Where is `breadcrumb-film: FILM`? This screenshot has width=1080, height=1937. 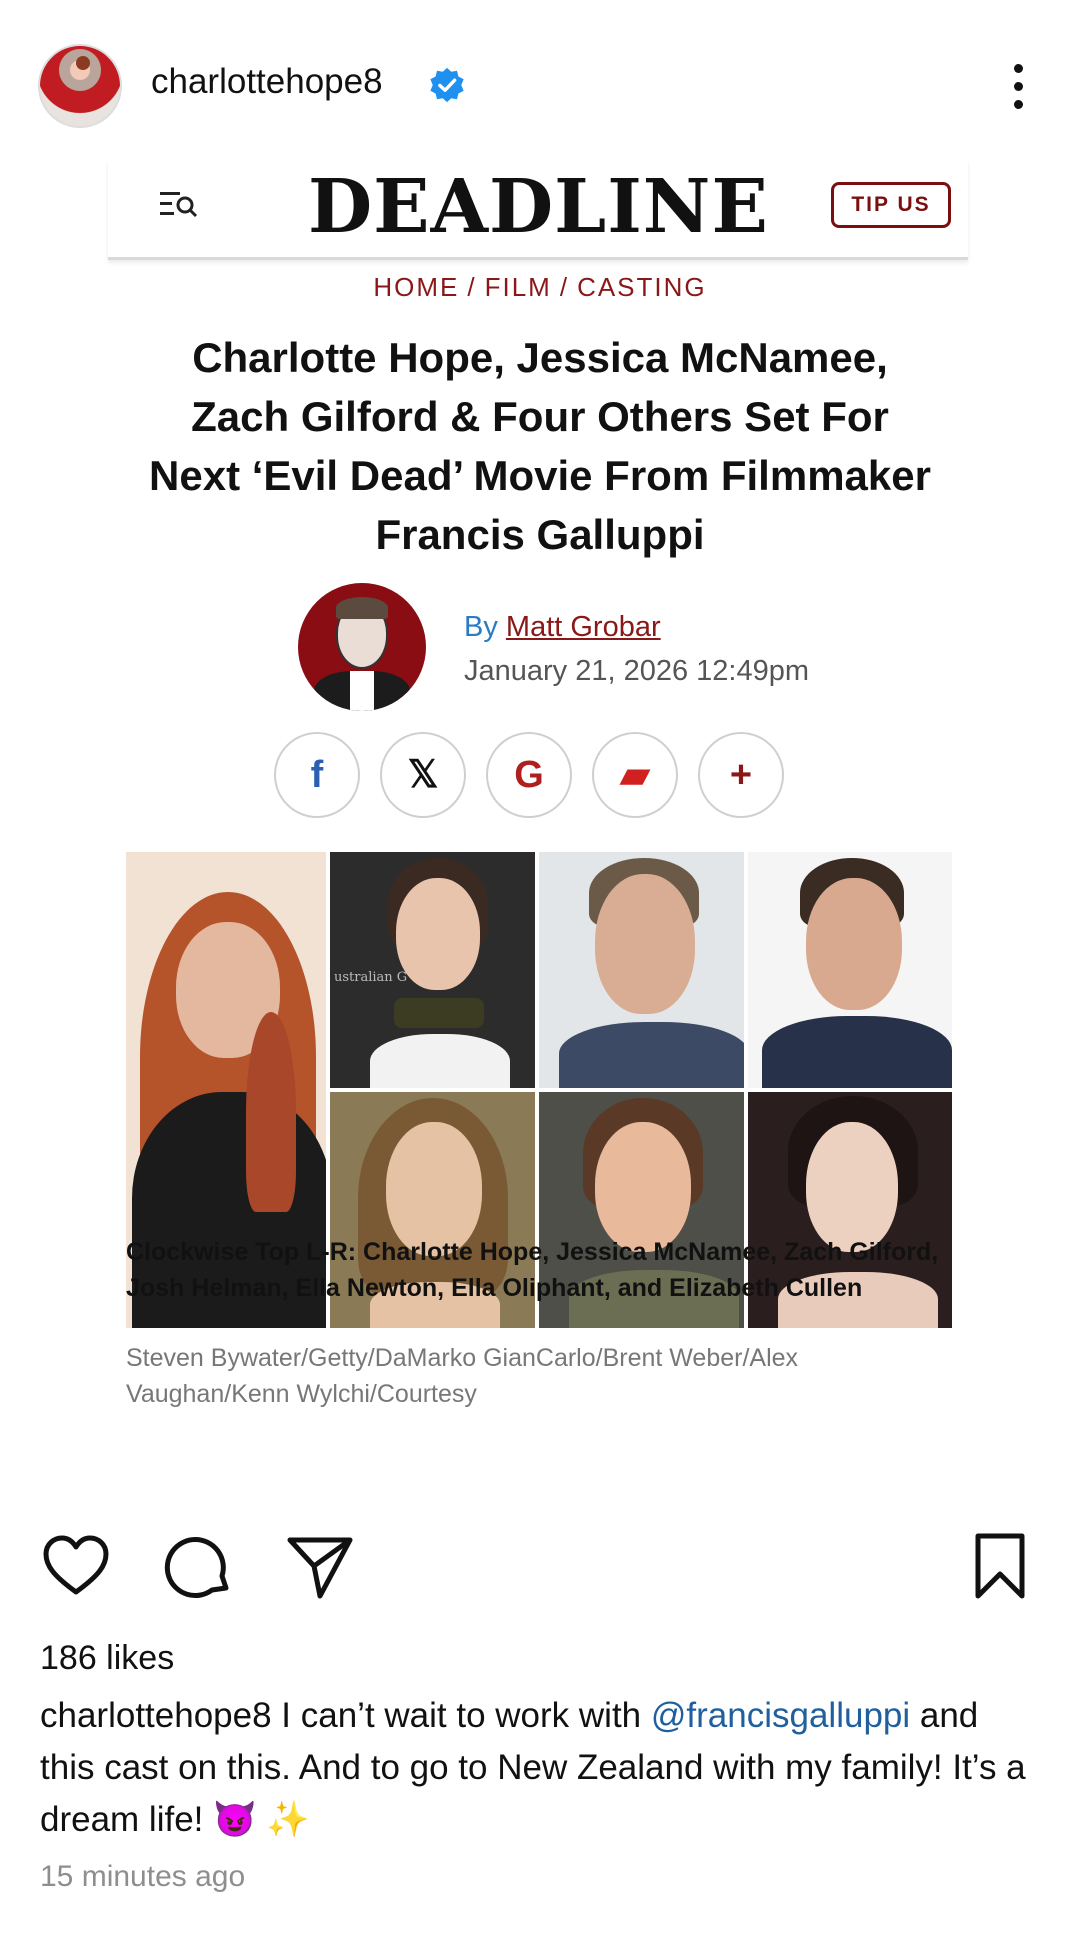 breadcrumb-film: FILM is located at coordinates (518, 287).